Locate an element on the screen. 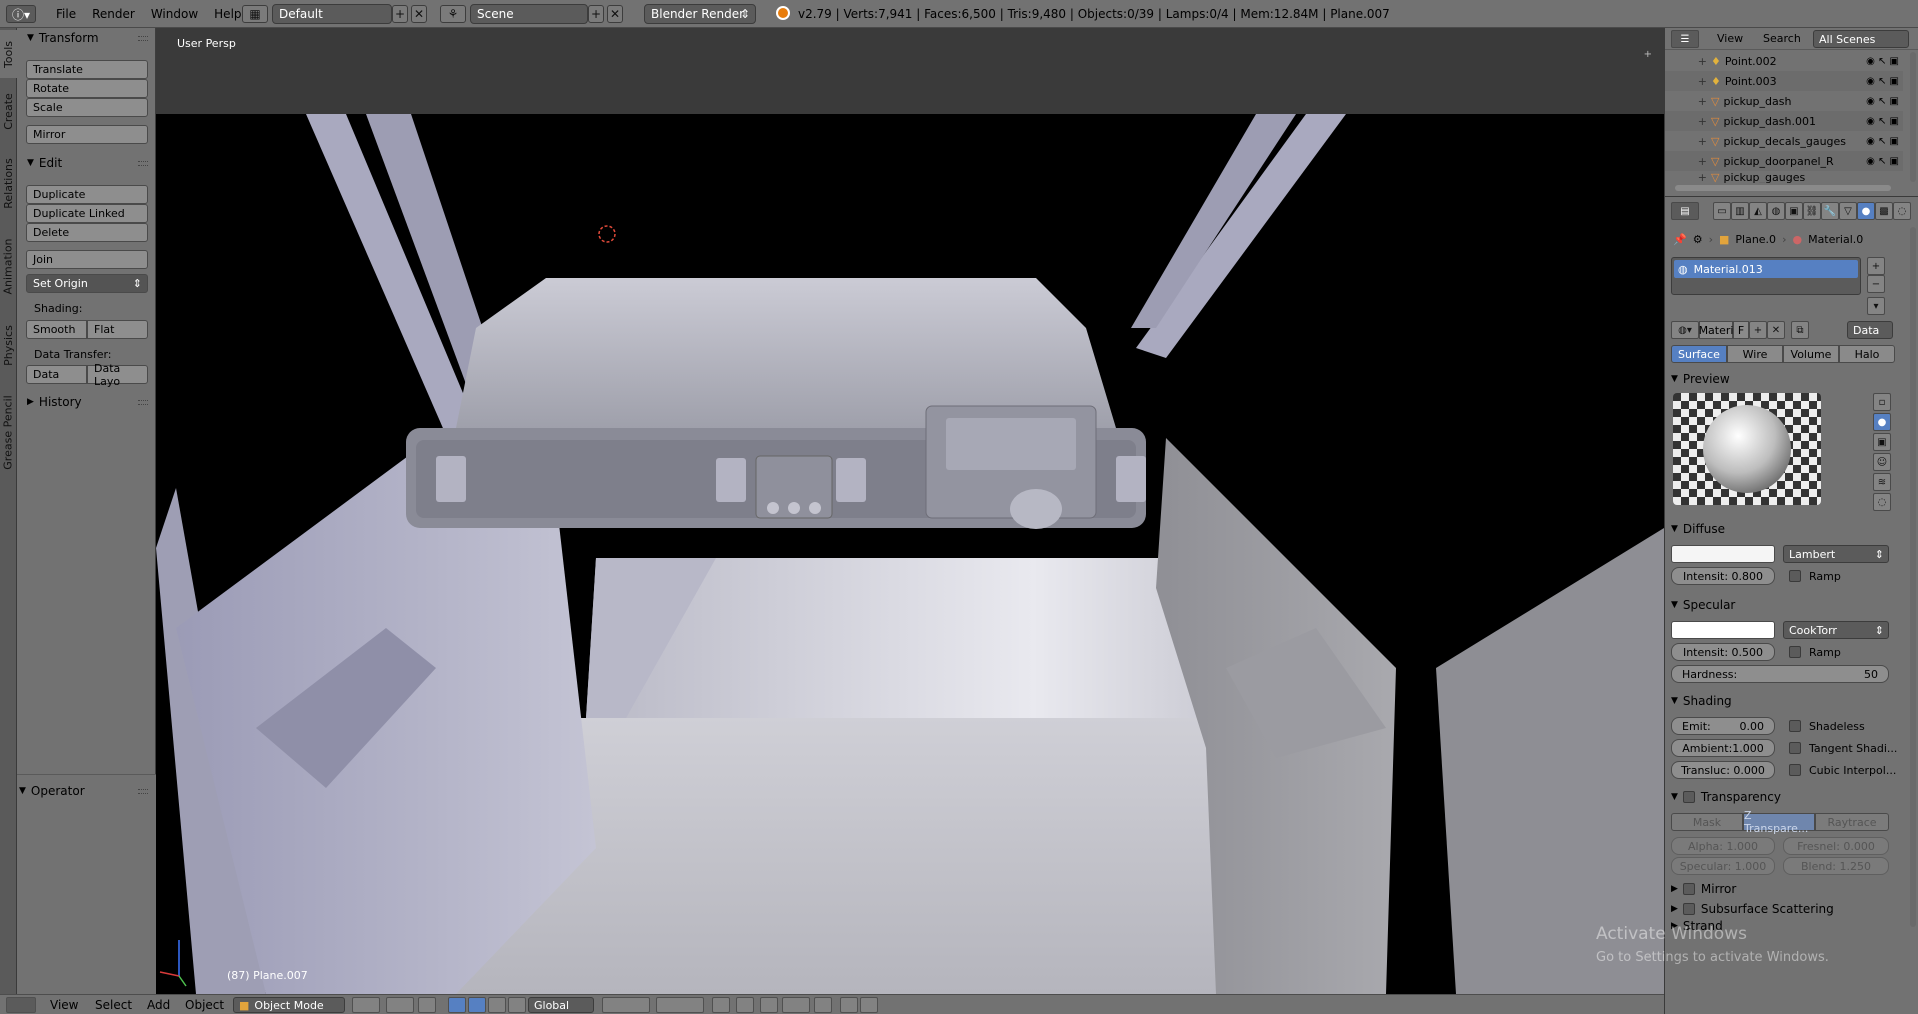 The width and height of the screenshot is (1918, 1014). display-mode-dropdown: All Scenes is located at coordinates (1861, 39).